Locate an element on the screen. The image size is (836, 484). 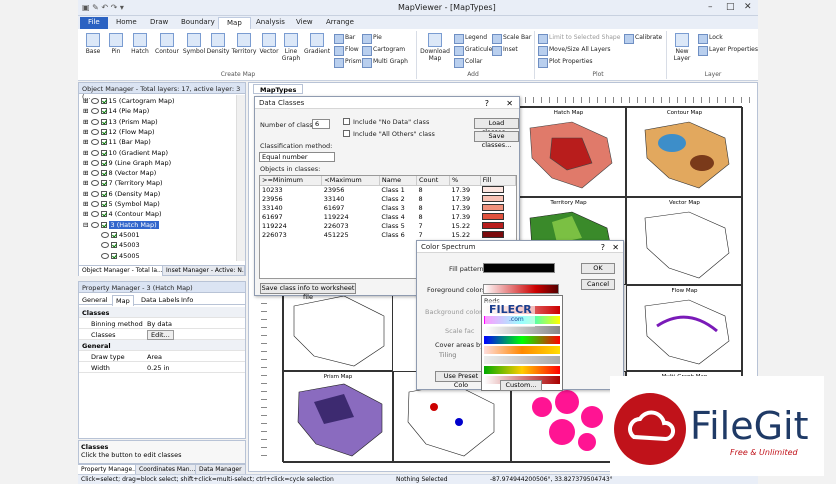
expand-icon: ⊟ is located at coordinates (87, 225).